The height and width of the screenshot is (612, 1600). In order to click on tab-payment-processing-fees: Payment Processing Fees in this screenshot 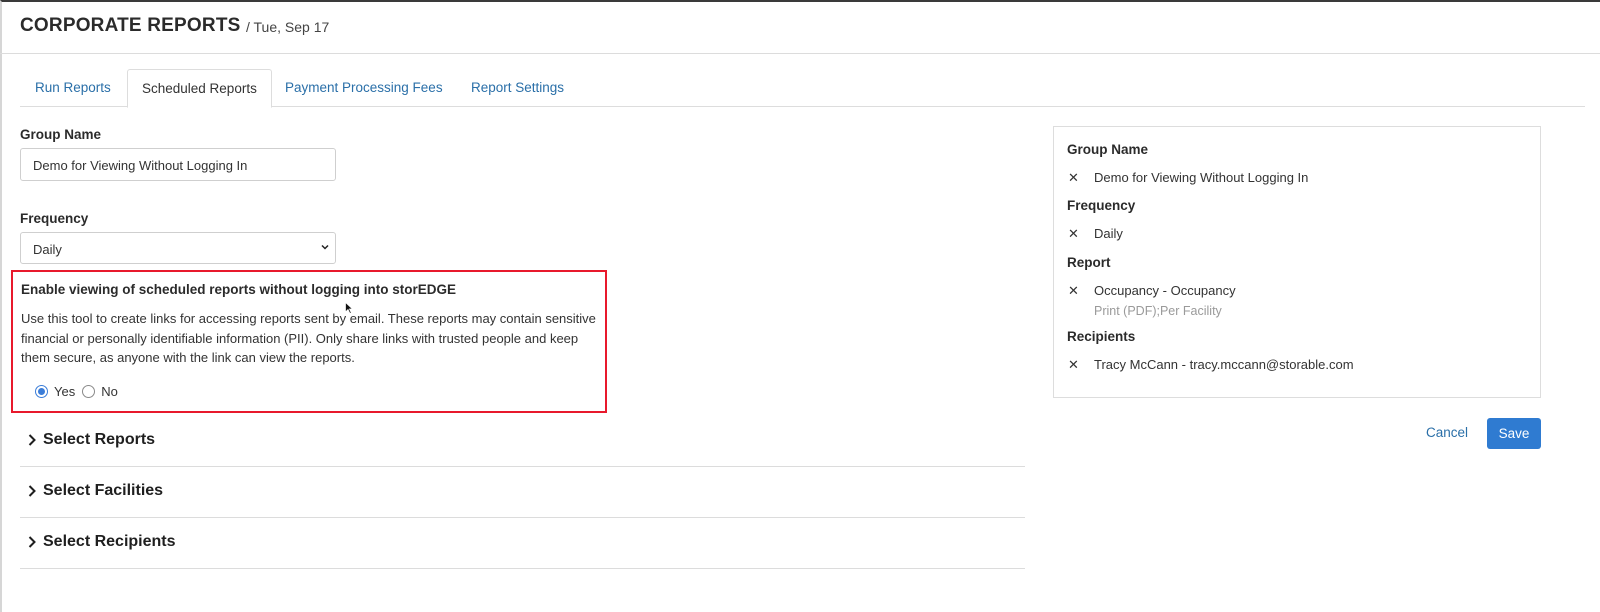, I will do `click(364, 88)`.